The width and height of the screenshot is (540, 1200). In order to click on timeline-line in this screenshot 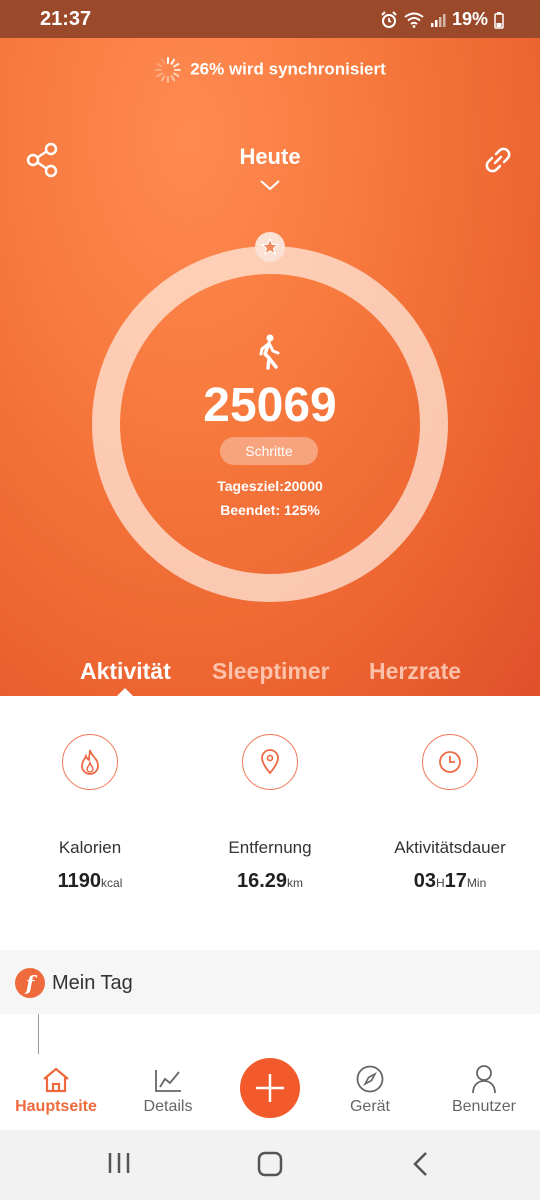, I will do `click(38, 1034)`.